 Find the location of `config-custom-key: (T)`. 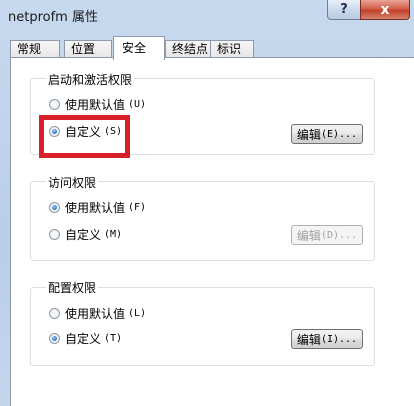

config-custom-key: (T) is located at coordinates (113, 338).